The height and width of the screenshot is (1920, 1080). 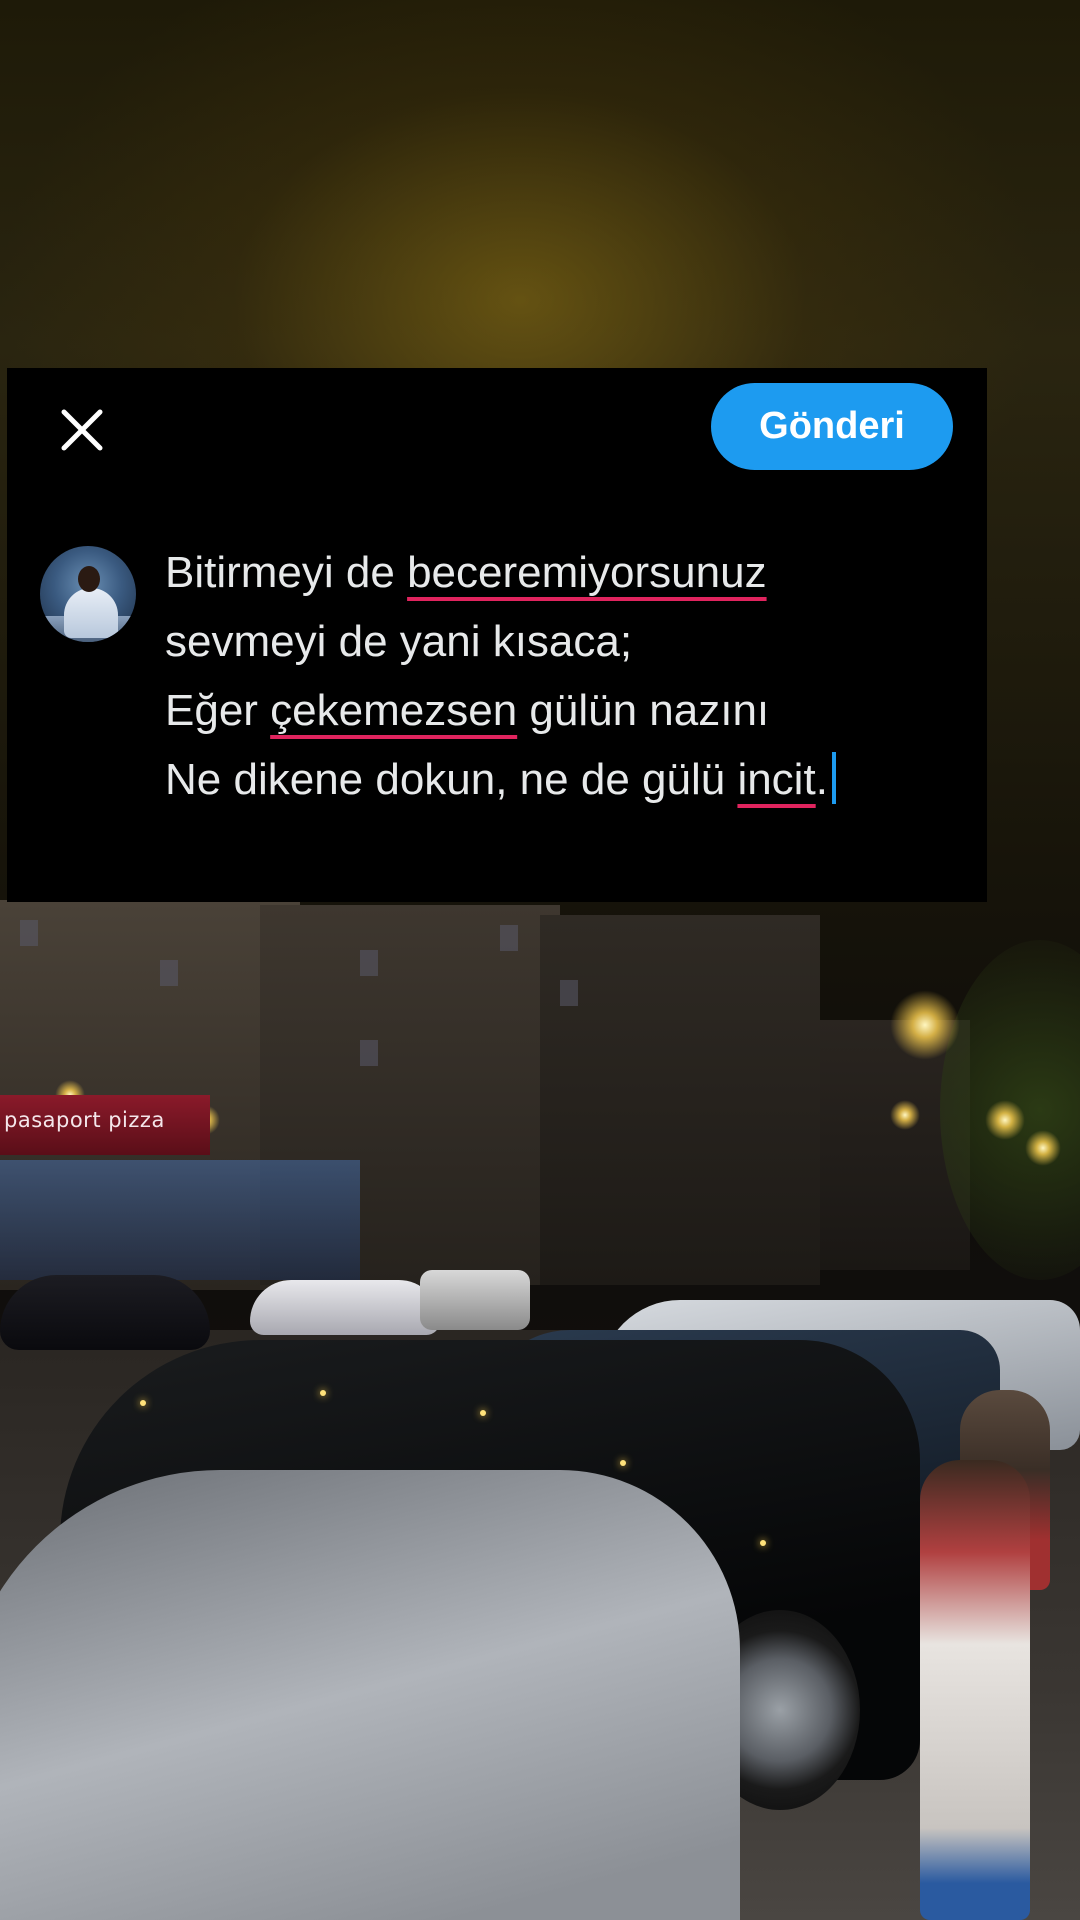 What do you see at coordinates (821, 779) in the screenshot?
I see `text-segment: .` at bounding box center [821, 779].